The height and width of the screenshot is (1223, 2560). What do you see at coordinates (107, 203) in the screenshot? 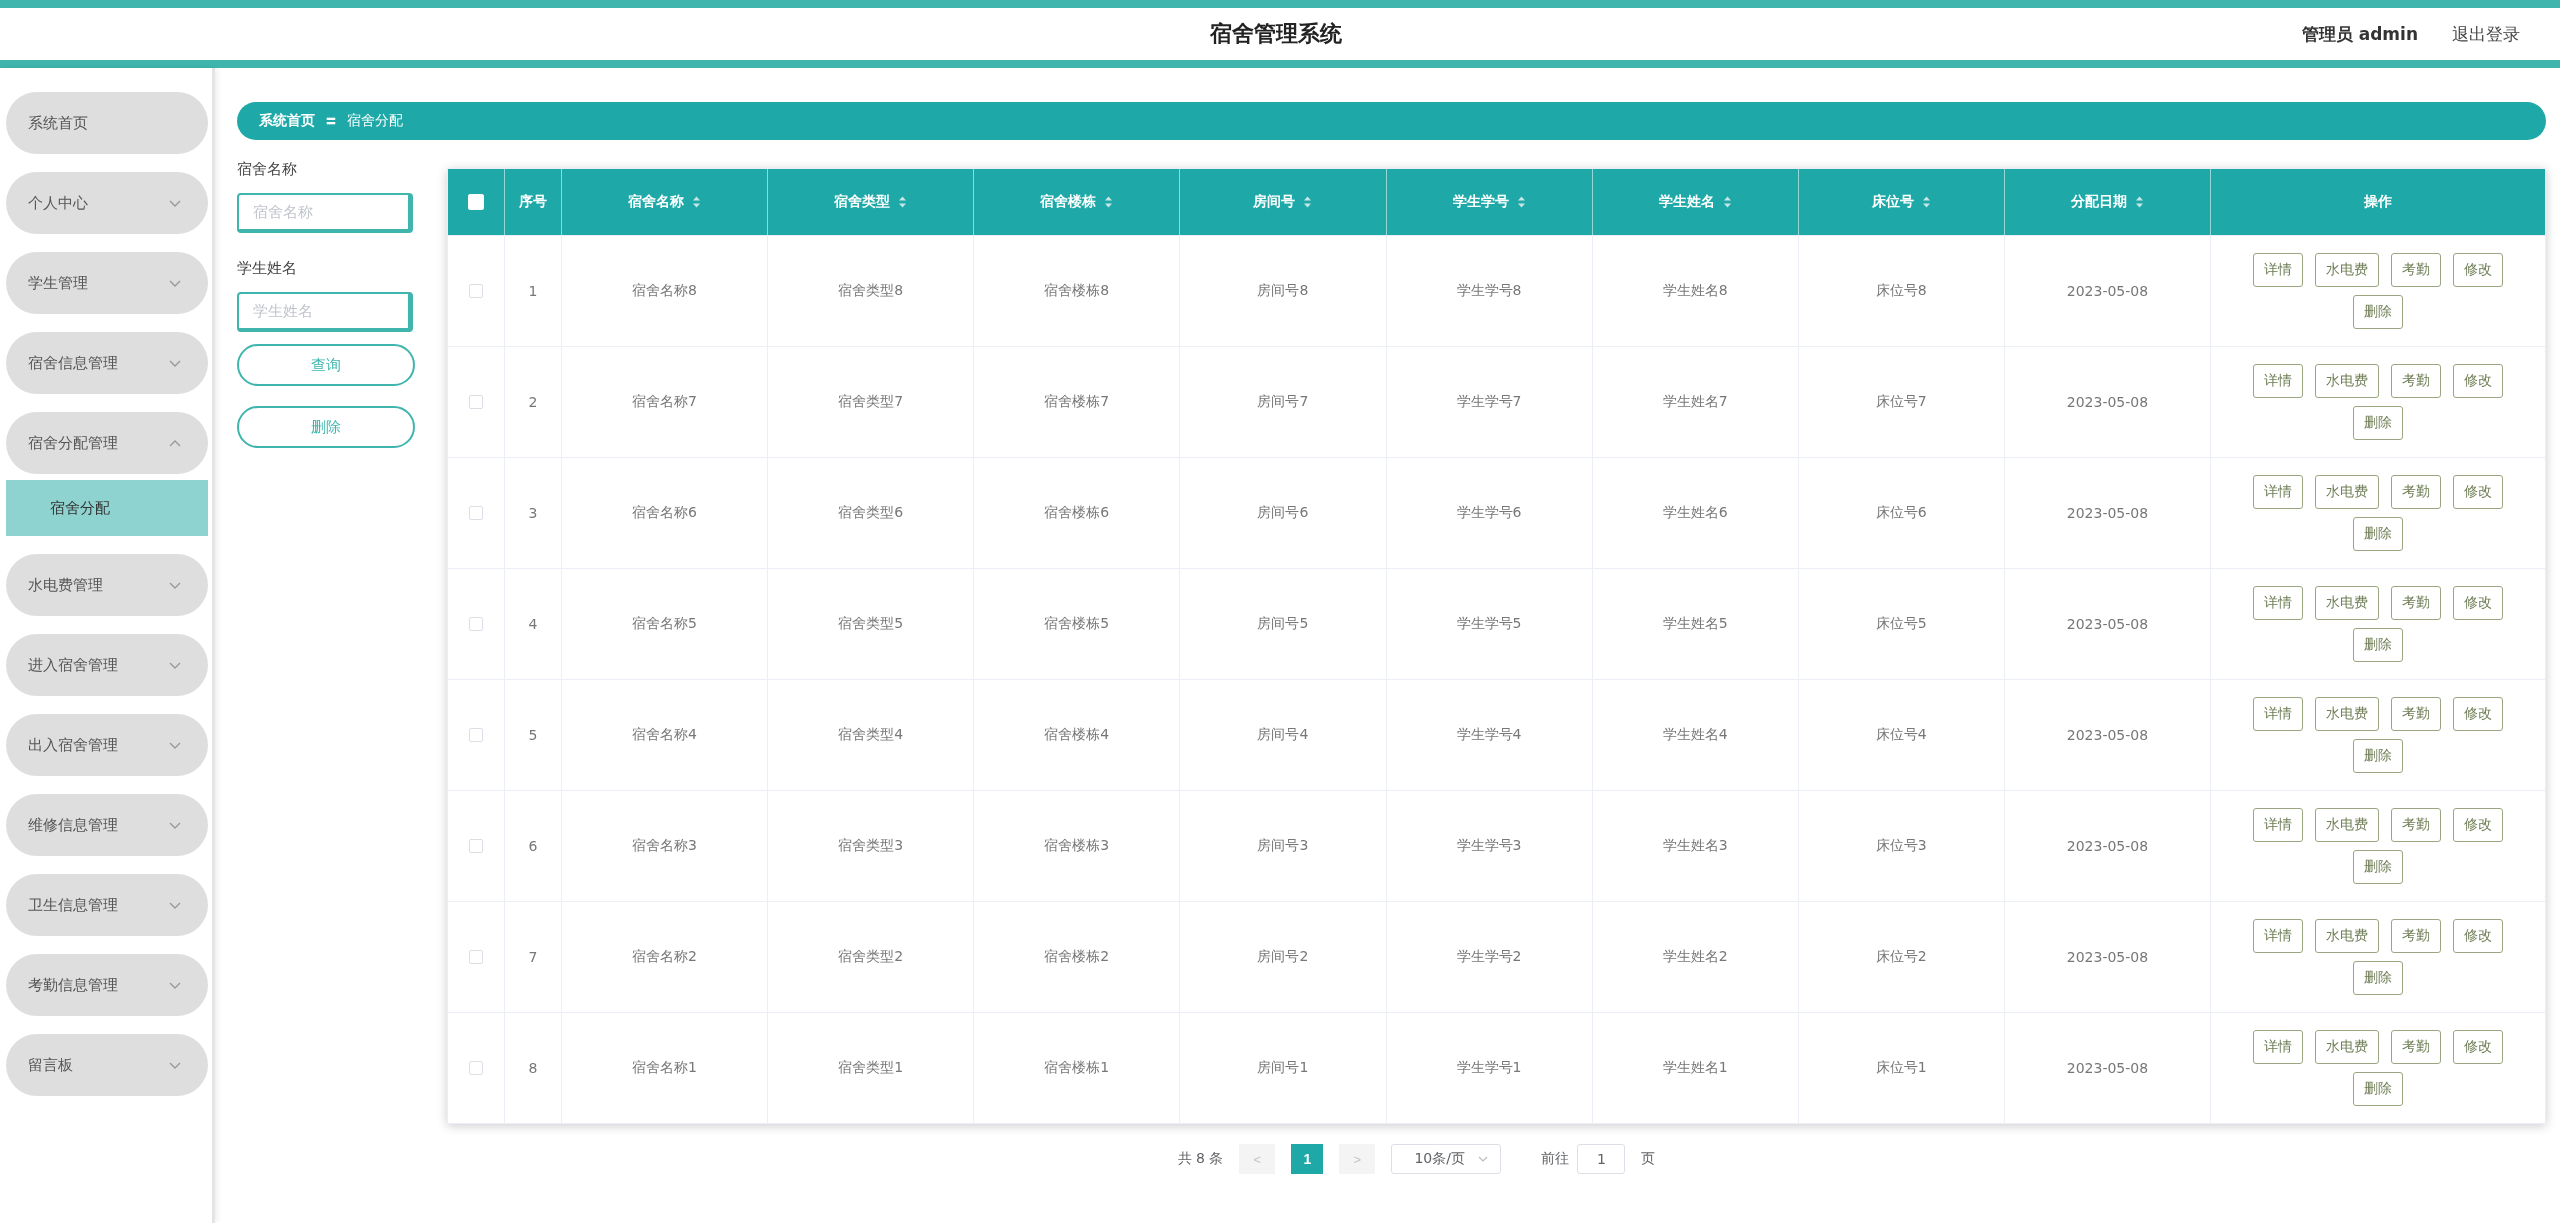
I see `sidebar-item: 个人中心` at bounding box center [107, 203].